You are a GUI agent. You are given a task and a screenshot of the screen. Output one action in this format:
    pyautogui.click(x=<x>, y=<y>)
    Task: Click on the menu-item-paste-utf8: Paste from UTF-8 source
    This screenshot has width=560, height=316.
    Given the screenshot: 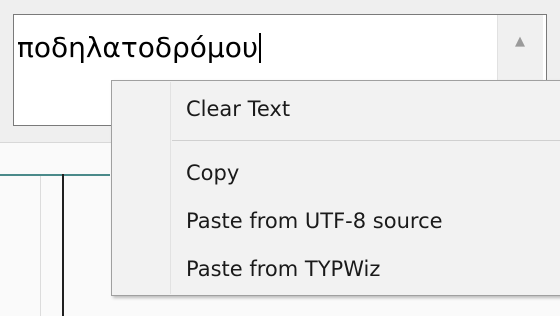 What is the action you would take?
    pyautogui.click(x=314, y=221)
    